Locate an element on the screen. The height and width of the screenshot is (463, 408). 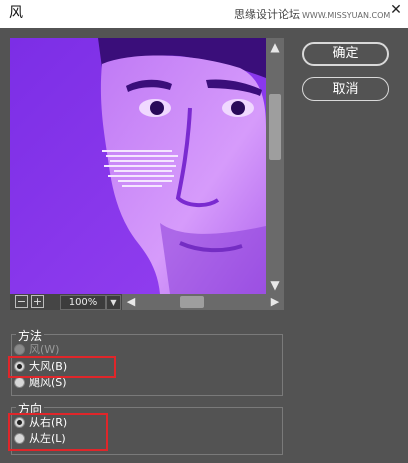
method-group-title: 方法 is located at coordinates (30, 336).